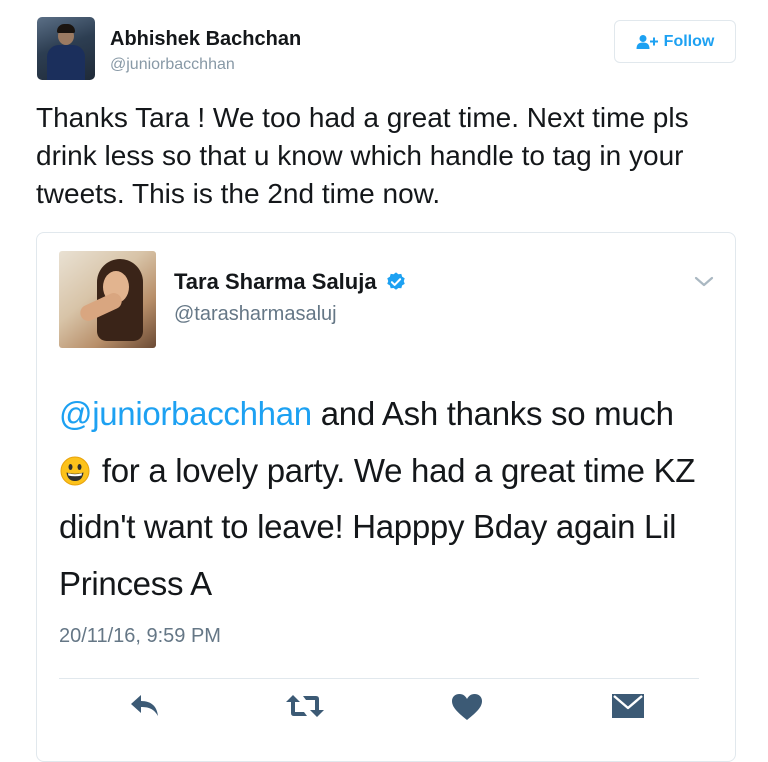 The image size is (768, 762). I want to click on quoted-author-handle: @tarasharmasaluj, so click(255, 314).